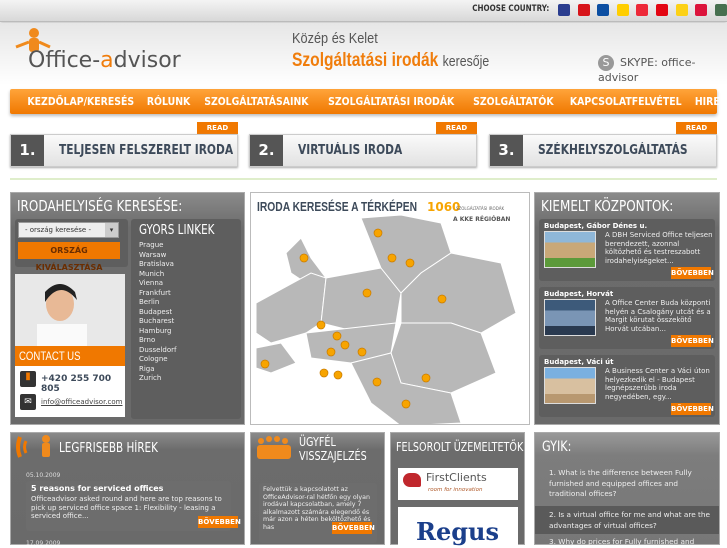 Image resolution: width=727 pixels, height=548 pixels. I want to click on quick-link: Berlin, so click(157, 303).